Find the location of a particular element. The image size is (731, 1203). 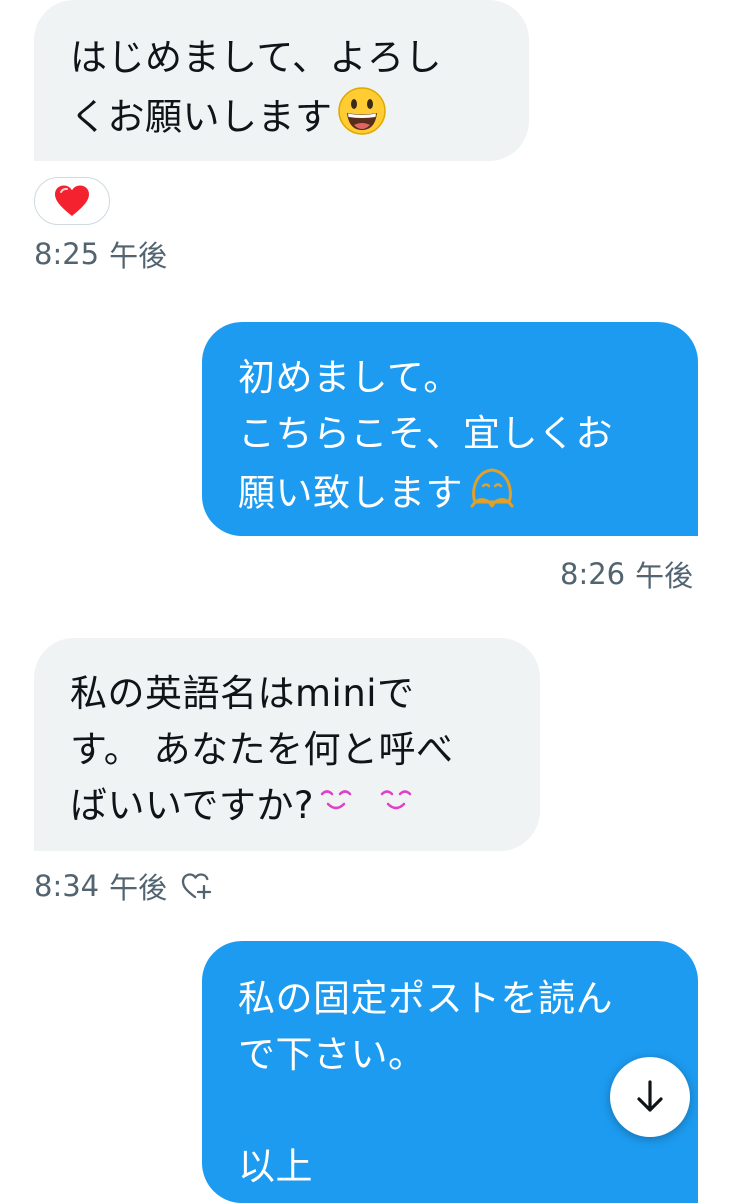

message-timestamp: 8:25 午後 is located at coordinates (100, 254).